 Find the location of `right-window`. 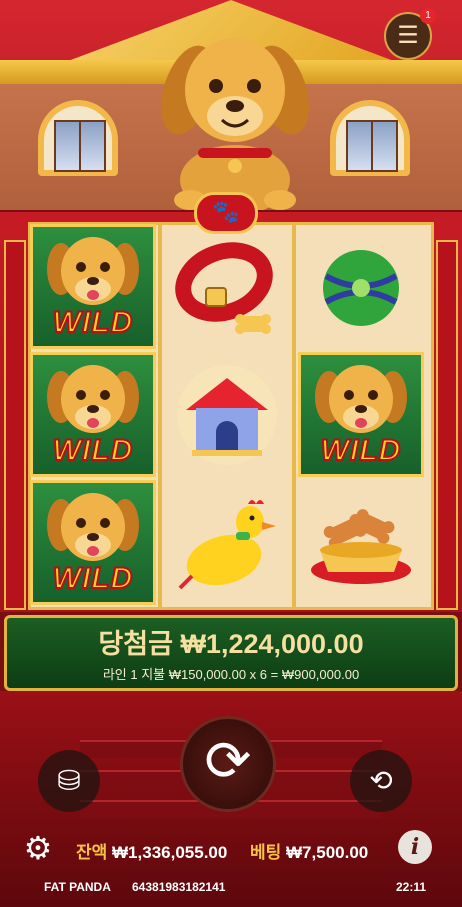

right-window is located at coordinates (370, 138).